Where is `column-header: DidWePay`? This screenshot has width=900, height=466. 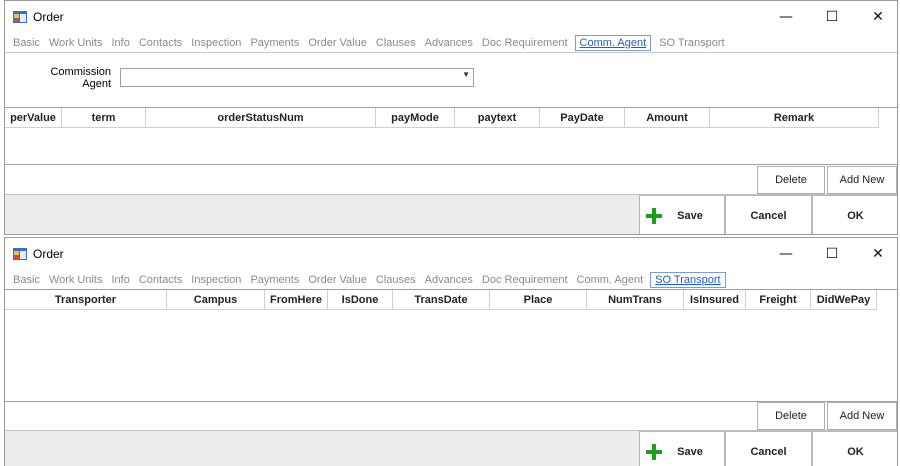 column-header: DidWePay is located at coordinates (844, 300).